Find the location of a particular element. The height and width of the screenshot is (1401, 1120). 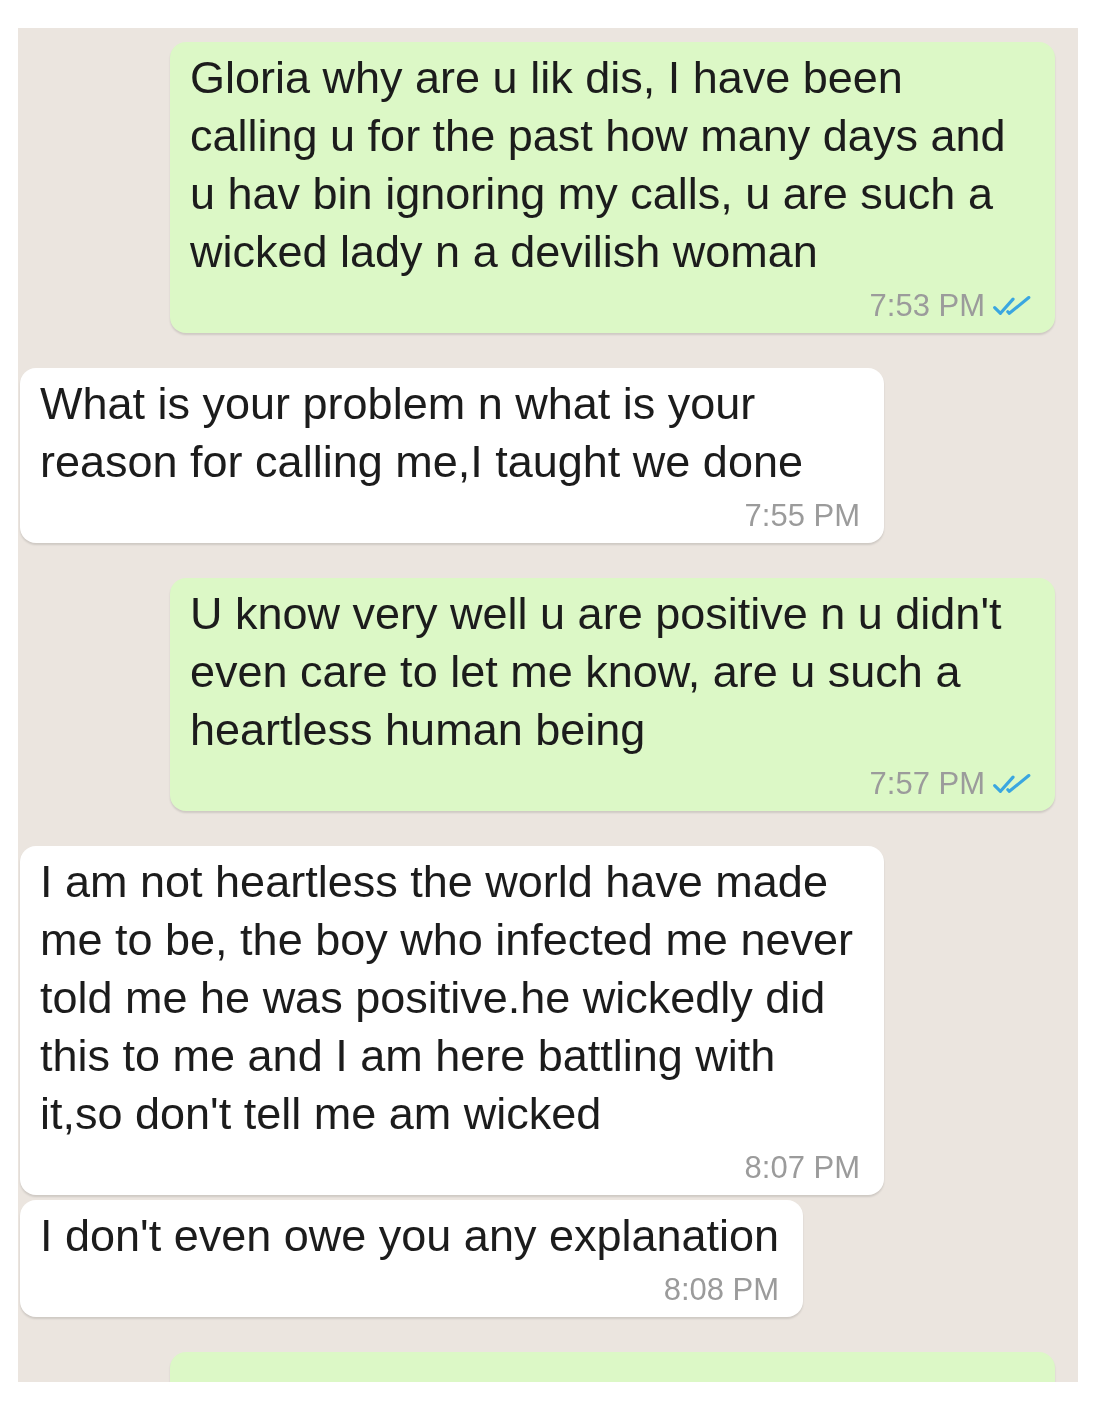

message-text: I don't even owe you any explanation is located at coordinates (410, 1236).